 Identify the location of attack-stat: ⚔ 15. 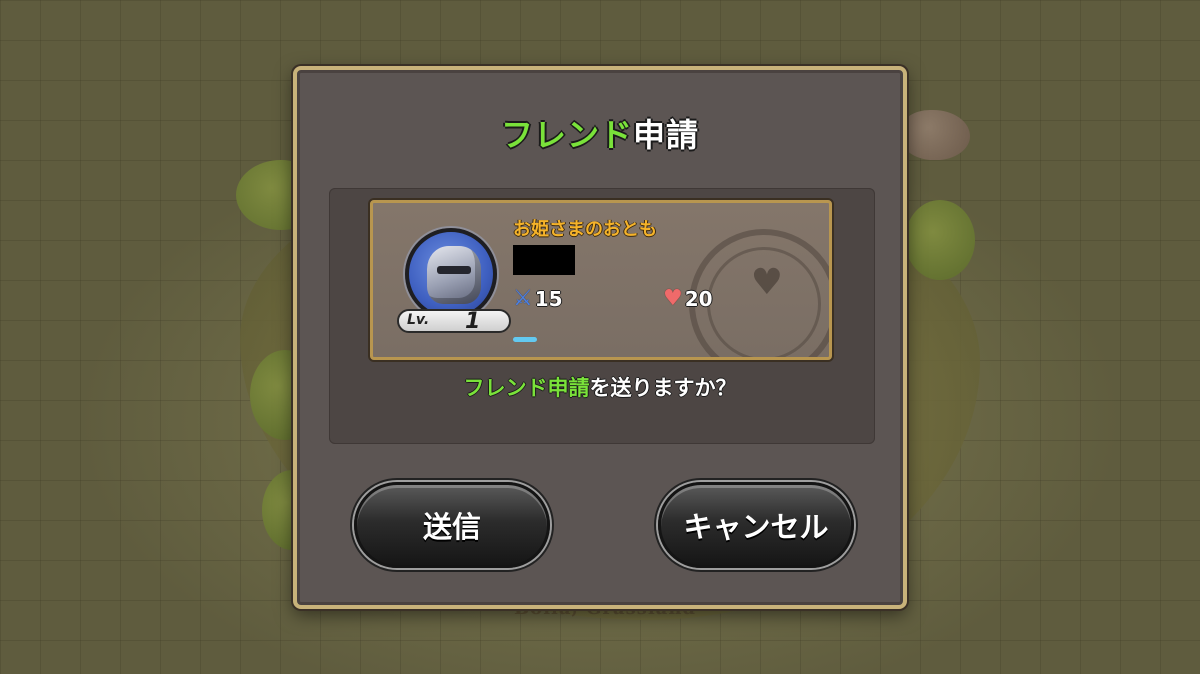
(538, 299).